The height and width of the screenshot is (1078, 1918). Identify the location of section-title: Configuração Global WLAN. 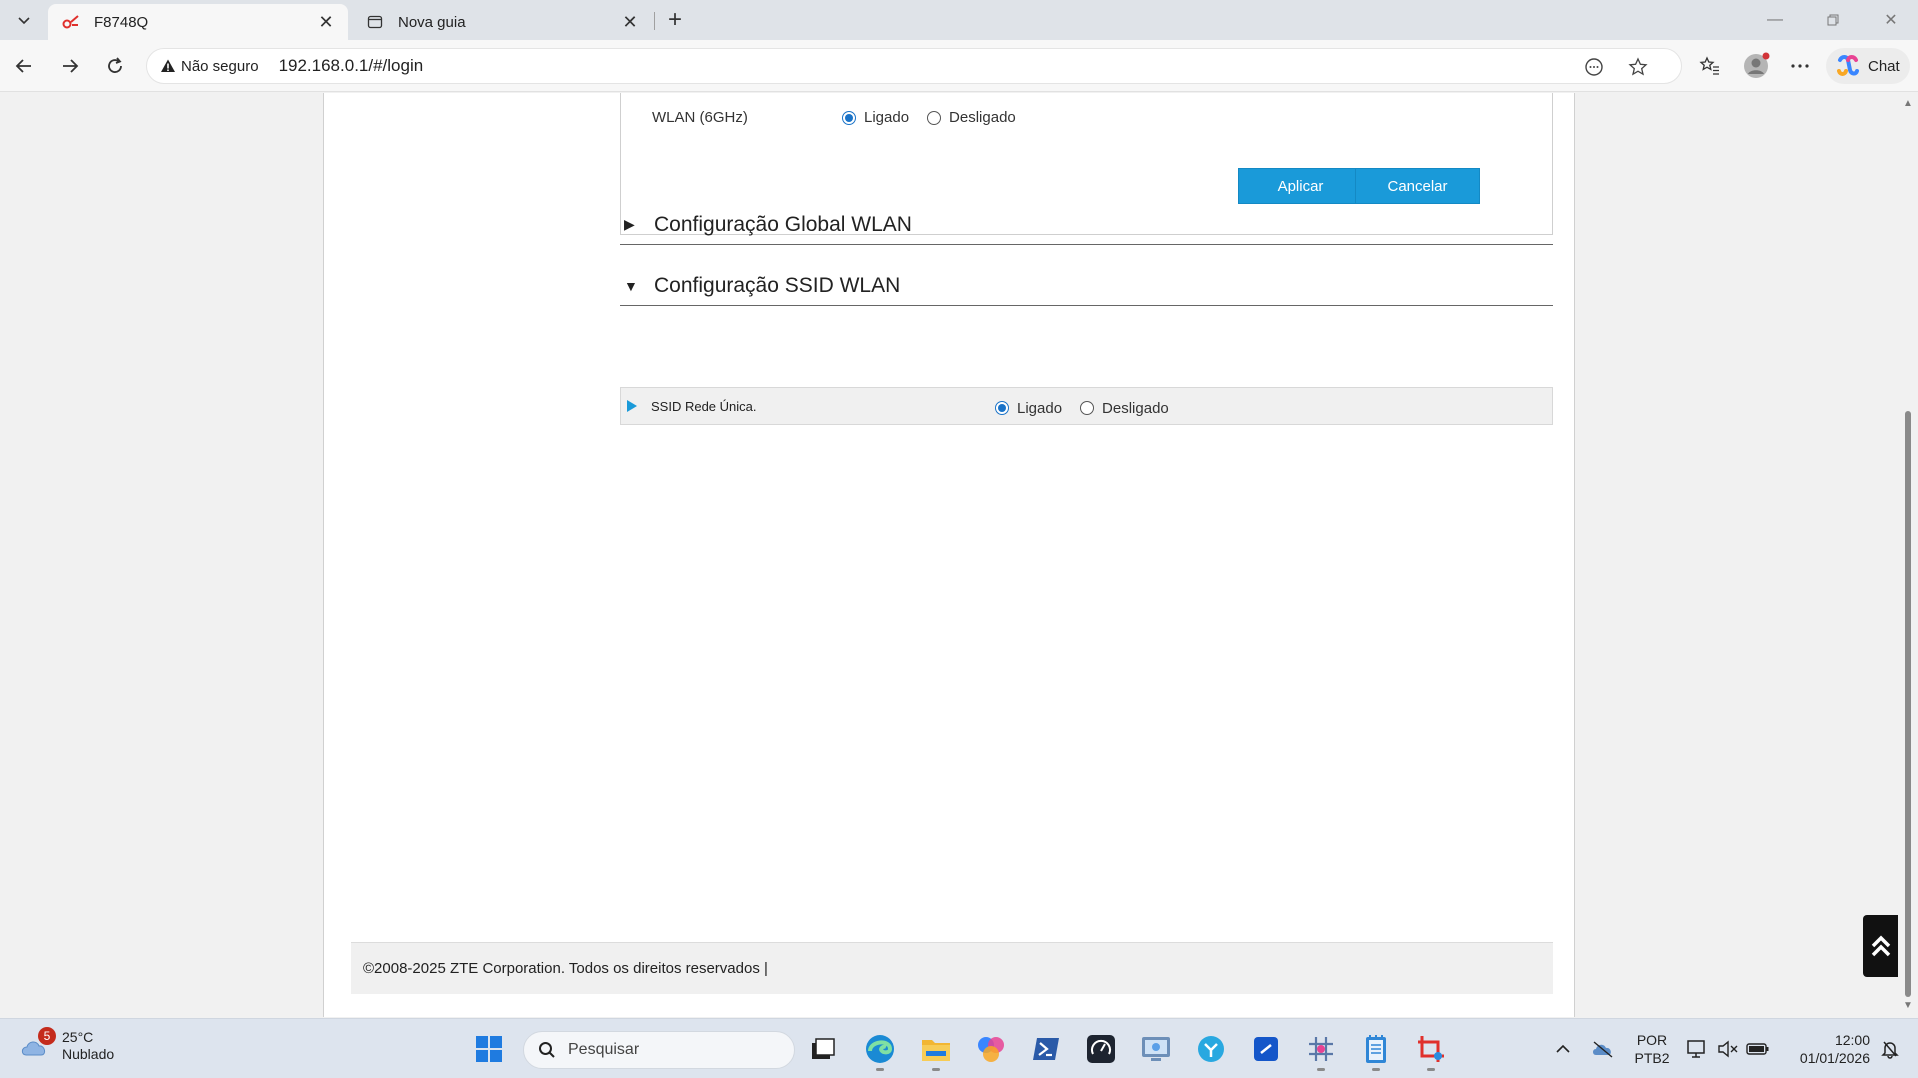
(783, 225).